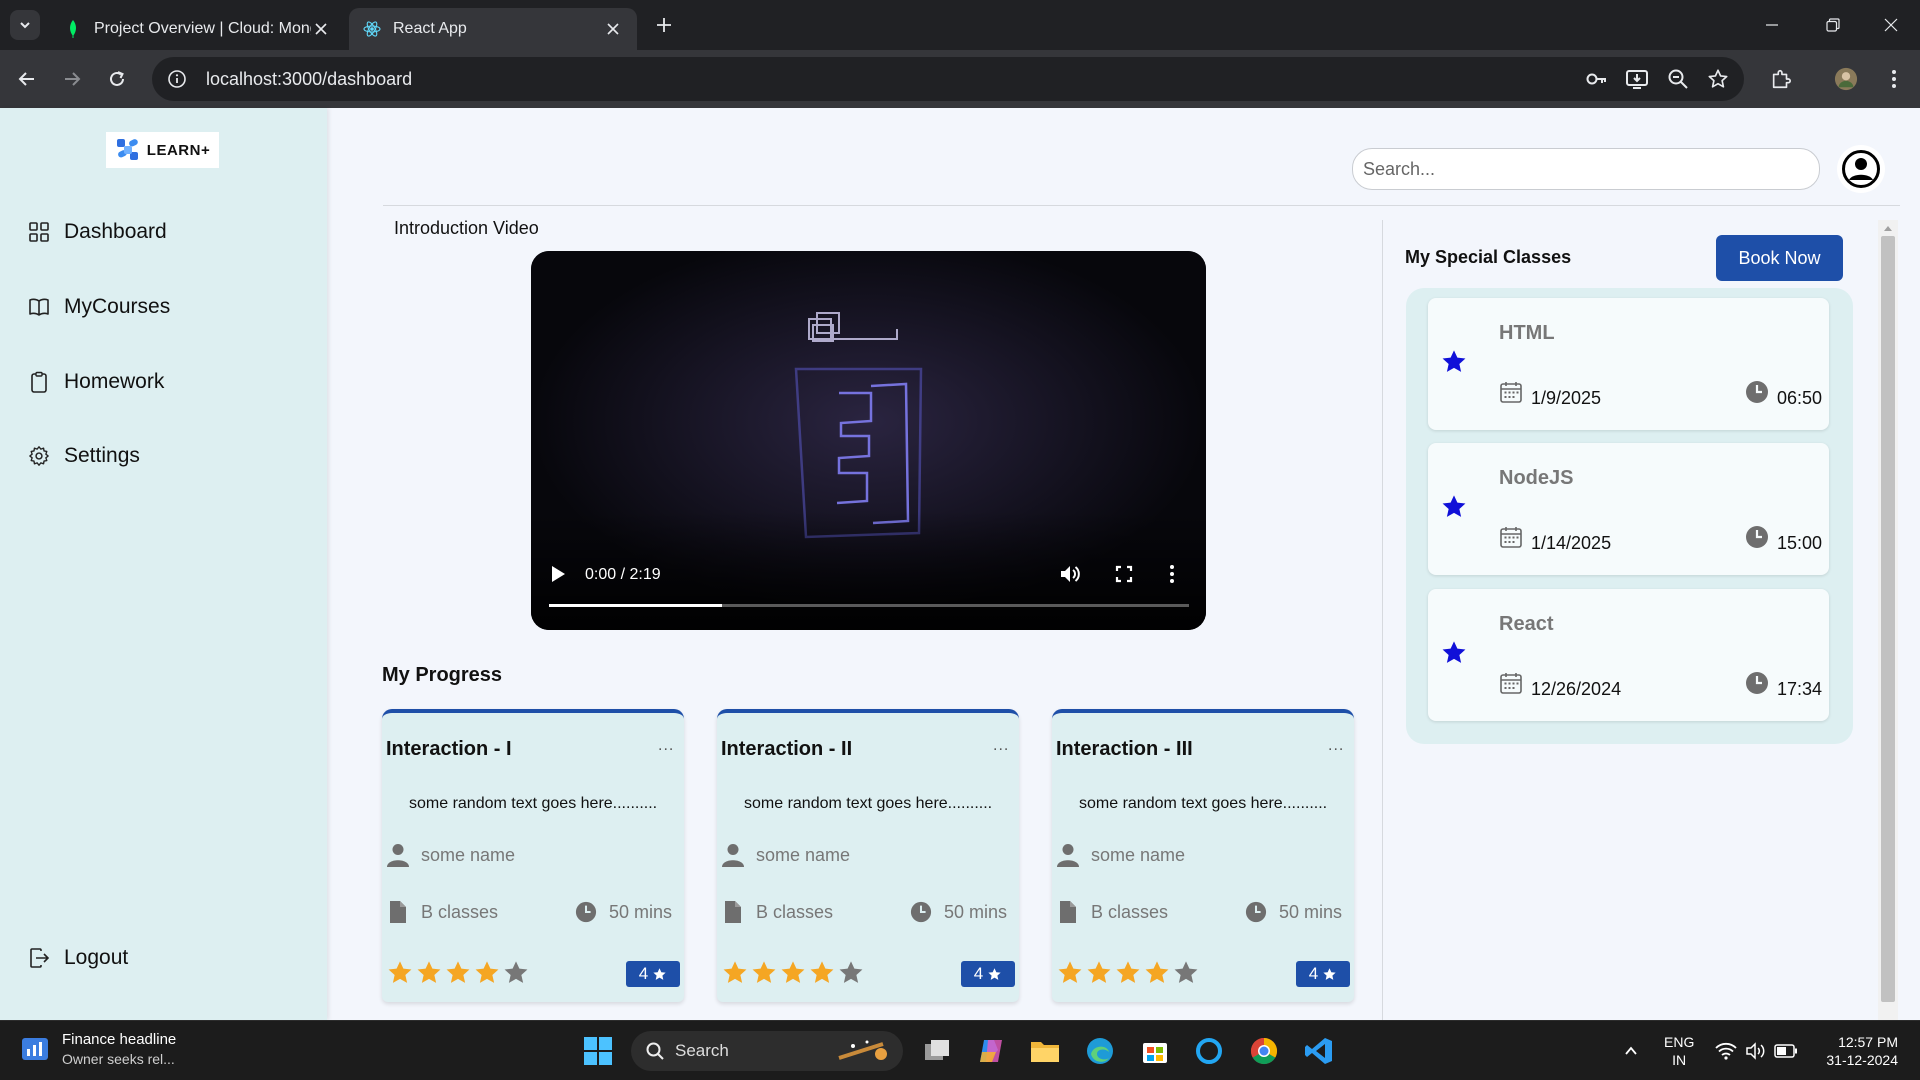  What do you see at coordinates (1637, 79) in the screenshot?
I see `install-app-icon` at bounding box center [1637, 79].